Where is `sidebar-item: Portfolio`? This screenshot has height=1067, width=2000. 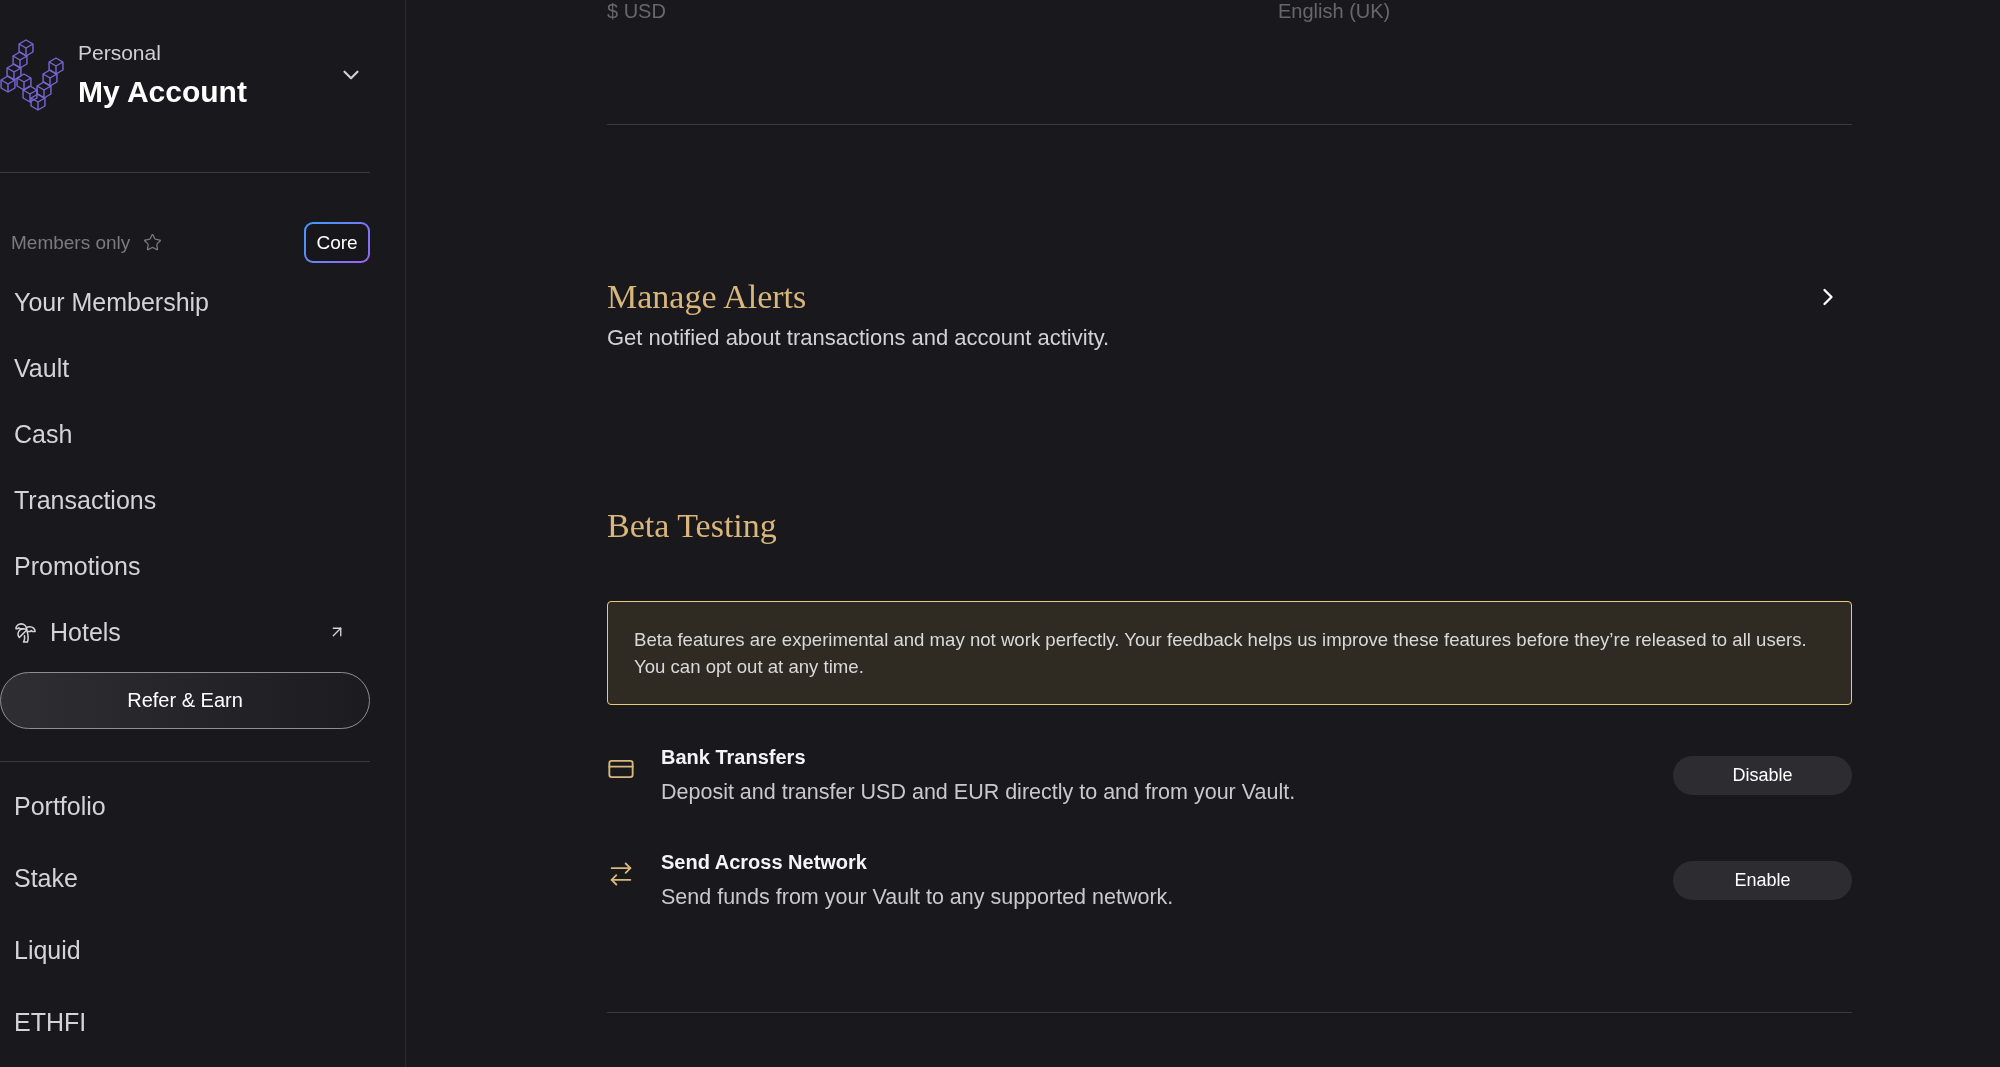
sidebar-item: Portfolio is located at coordinates (60, 806).